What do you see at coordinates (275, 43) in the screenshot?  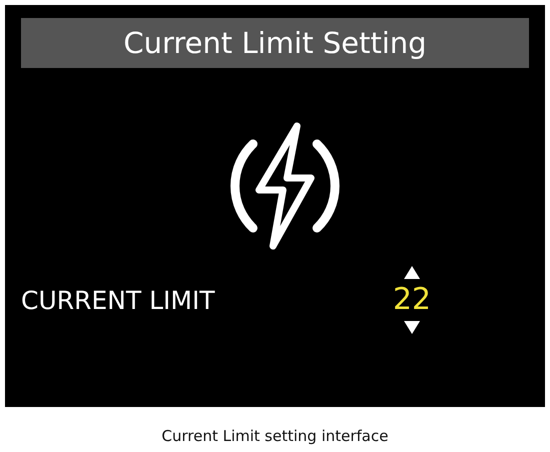 I see `screen-title: Current Limit Setting` at bounding box center [275, 43].